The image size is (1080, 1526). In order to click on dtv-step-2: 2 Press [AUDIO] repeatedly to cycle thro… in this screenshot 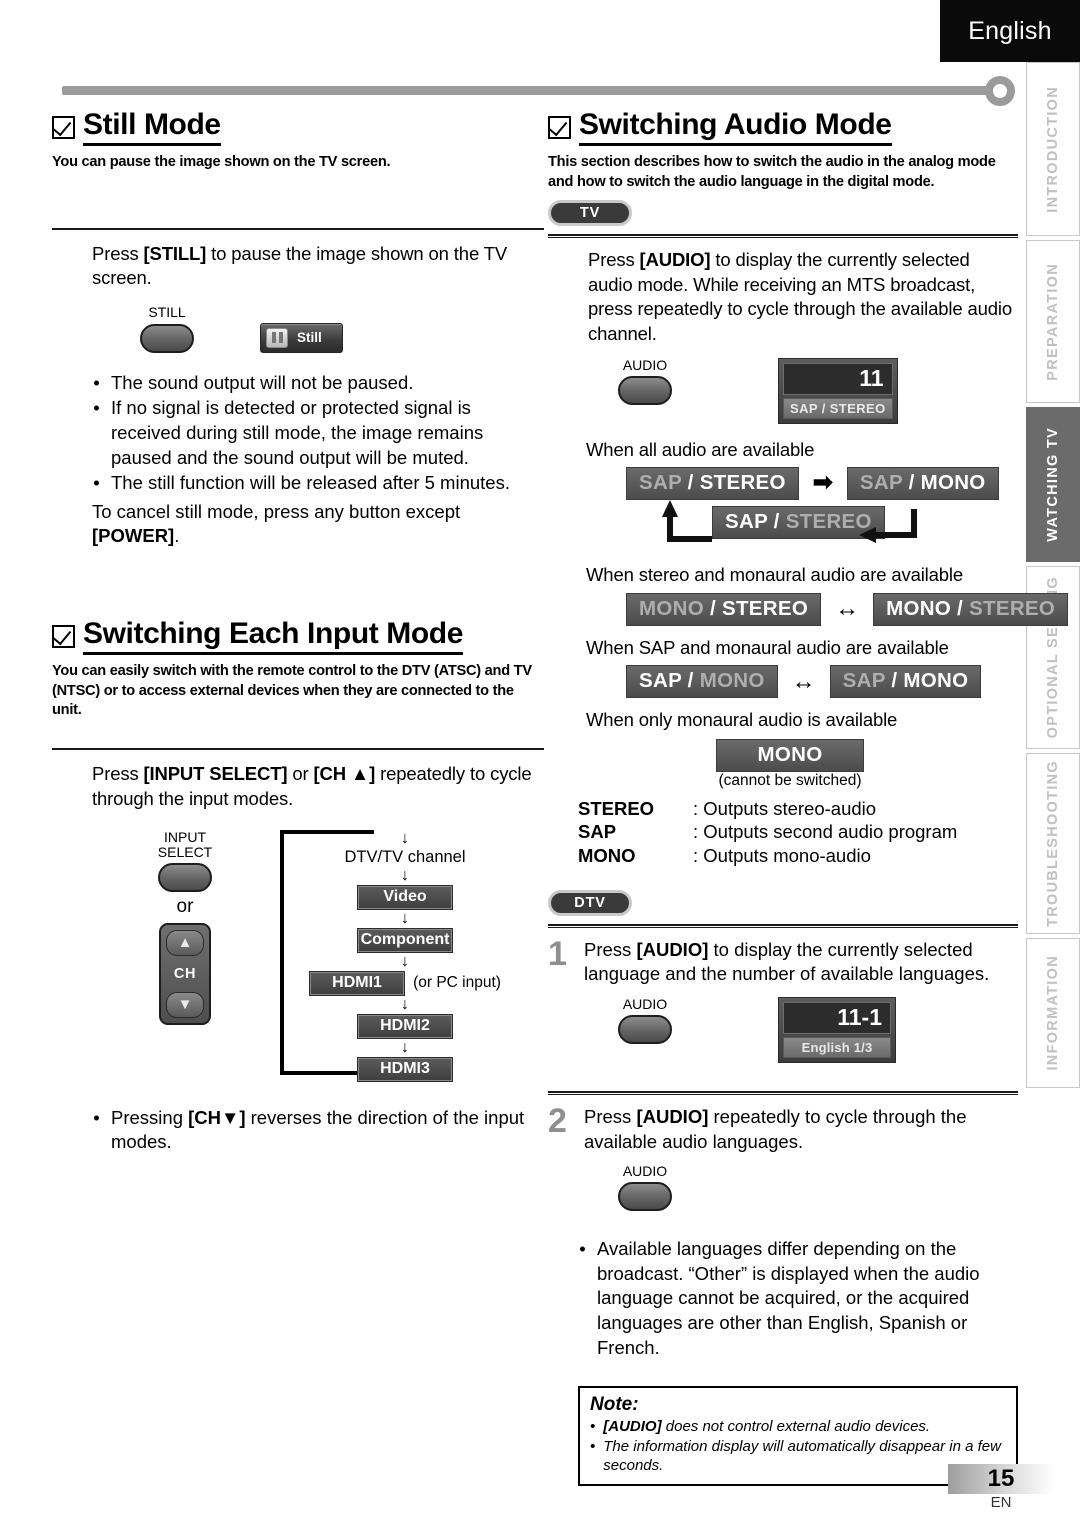, I will do `click(783, 1127)`.